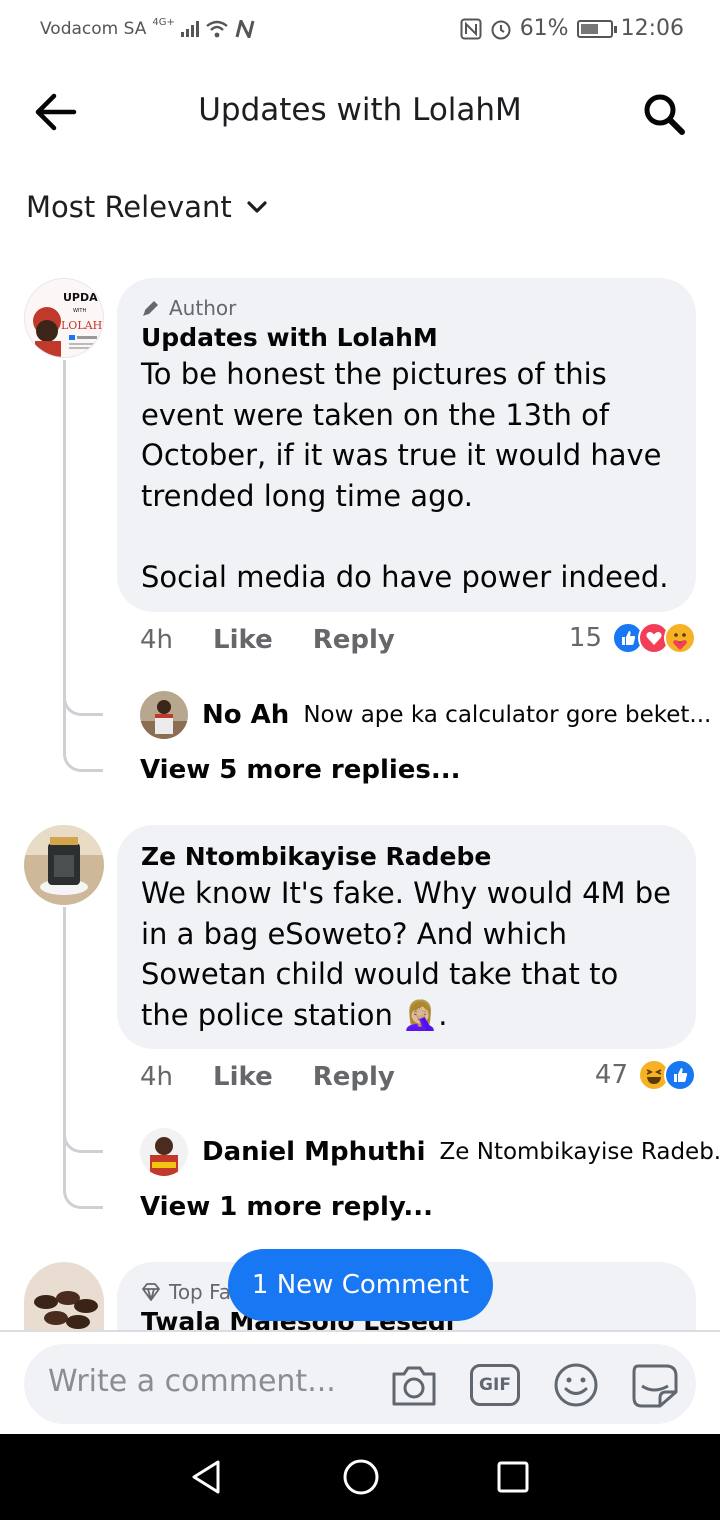 The width and height of the screenshot is (720, 1520). I want to click on author-badge: Author, so click(406, 308).